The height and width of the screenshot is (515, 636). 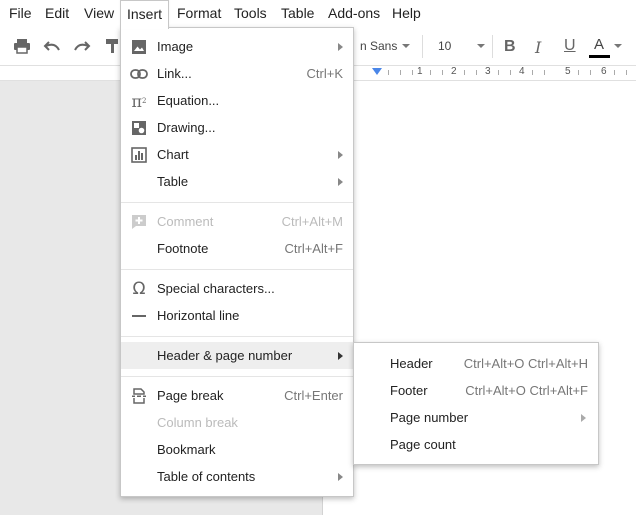 What do you see at coordinates (570, 46) in the screenshot?
I see `underline-button: U` at bounding box center [570, 46].